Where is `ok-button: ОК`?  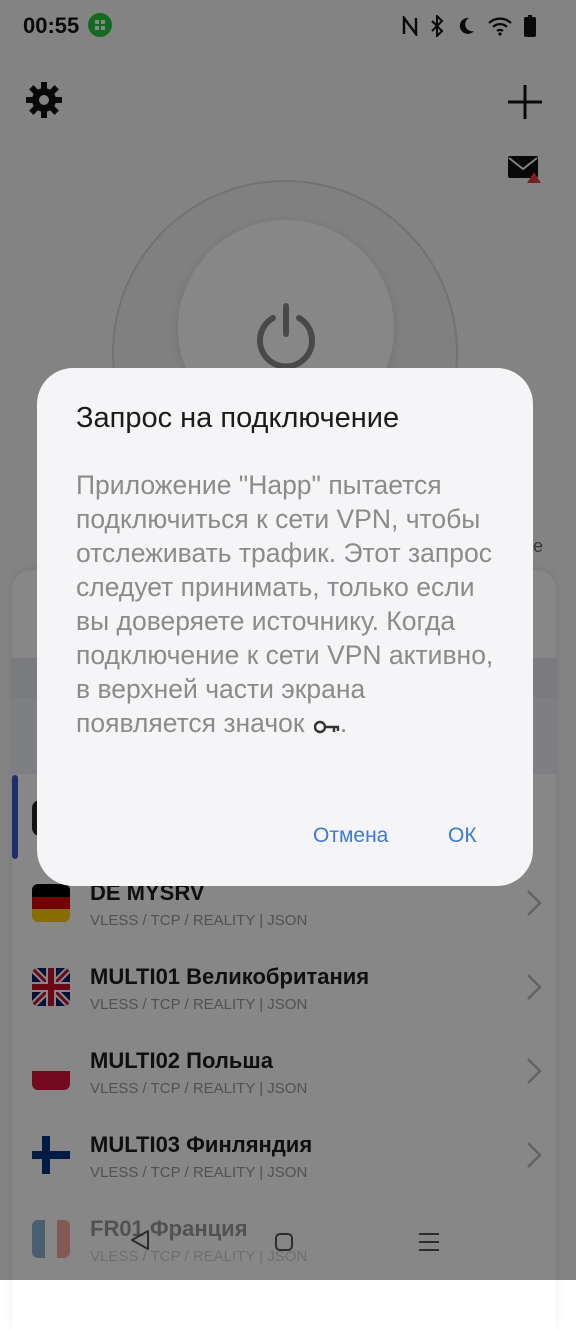 ok-button: ОК is located at coordinates (462, 836).